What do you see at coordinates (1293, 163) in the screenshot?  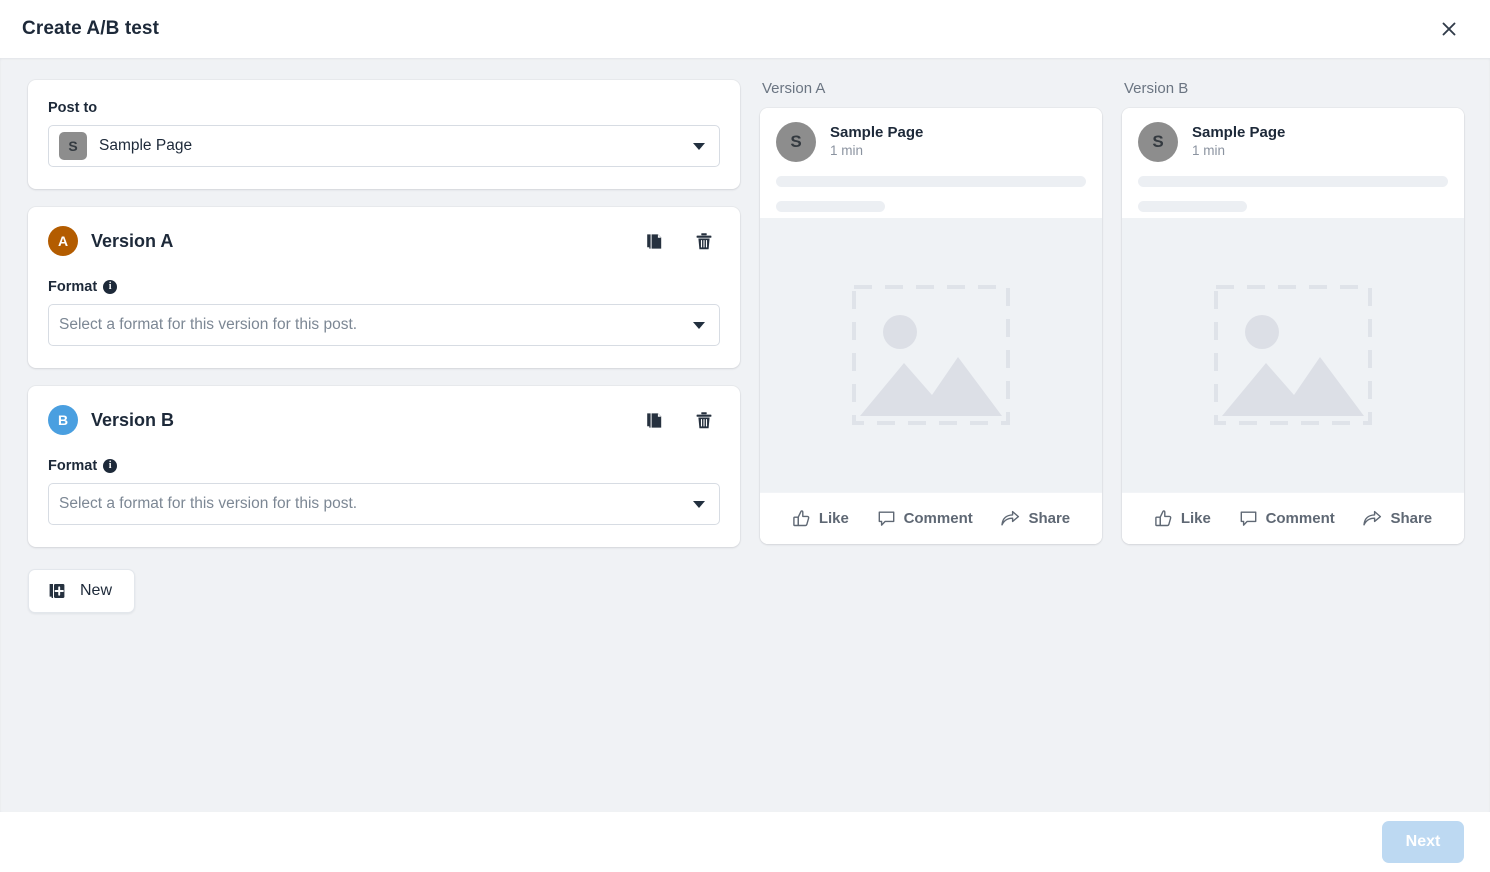 I see `preview-b-header: S Sample Page 1 min` at bounding box center [1293, 163].